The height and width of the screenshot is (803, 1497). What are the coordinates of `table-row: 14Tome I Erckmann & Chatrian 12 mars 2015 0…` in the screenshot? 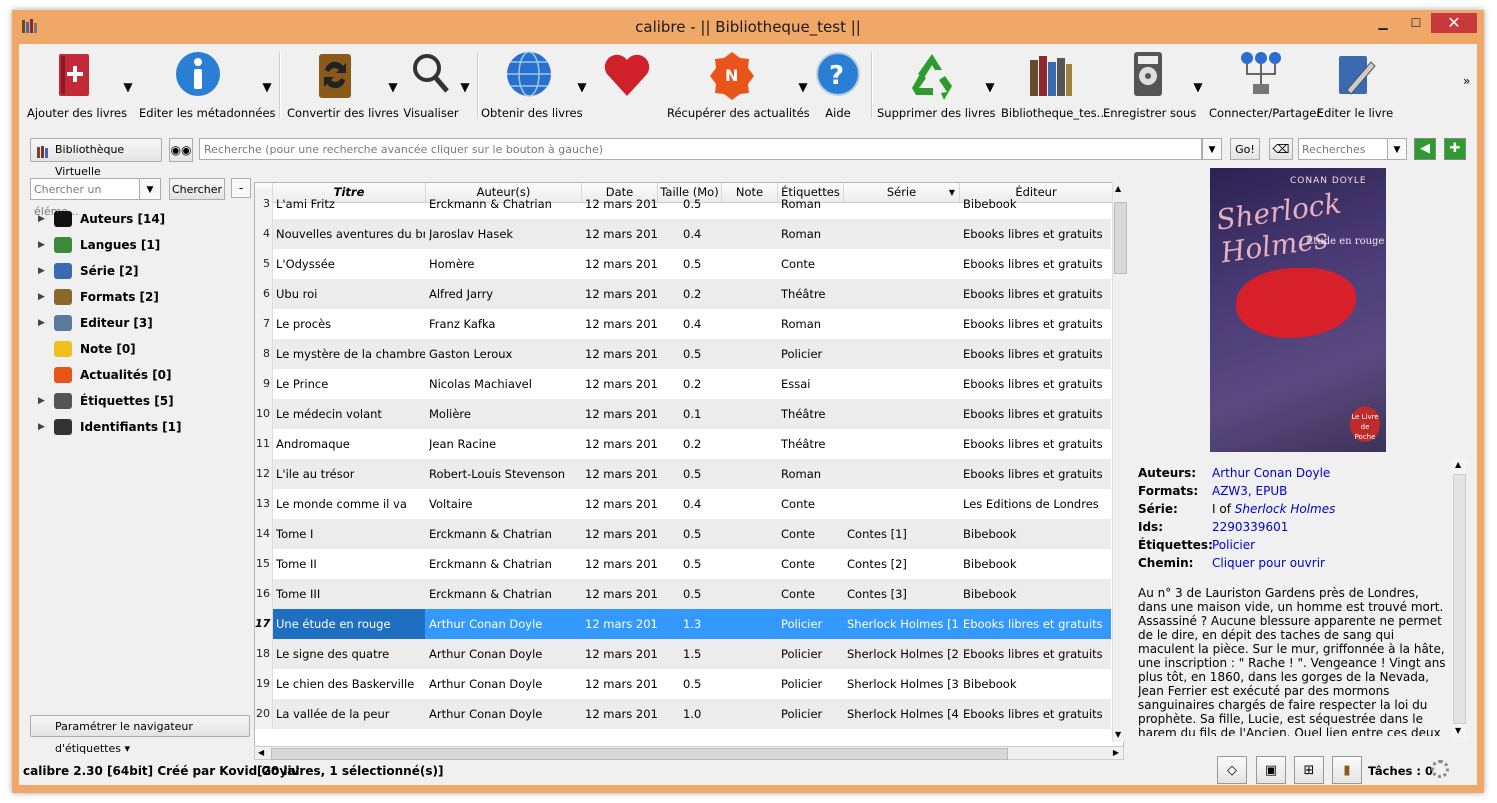 It's located at (683, 534).